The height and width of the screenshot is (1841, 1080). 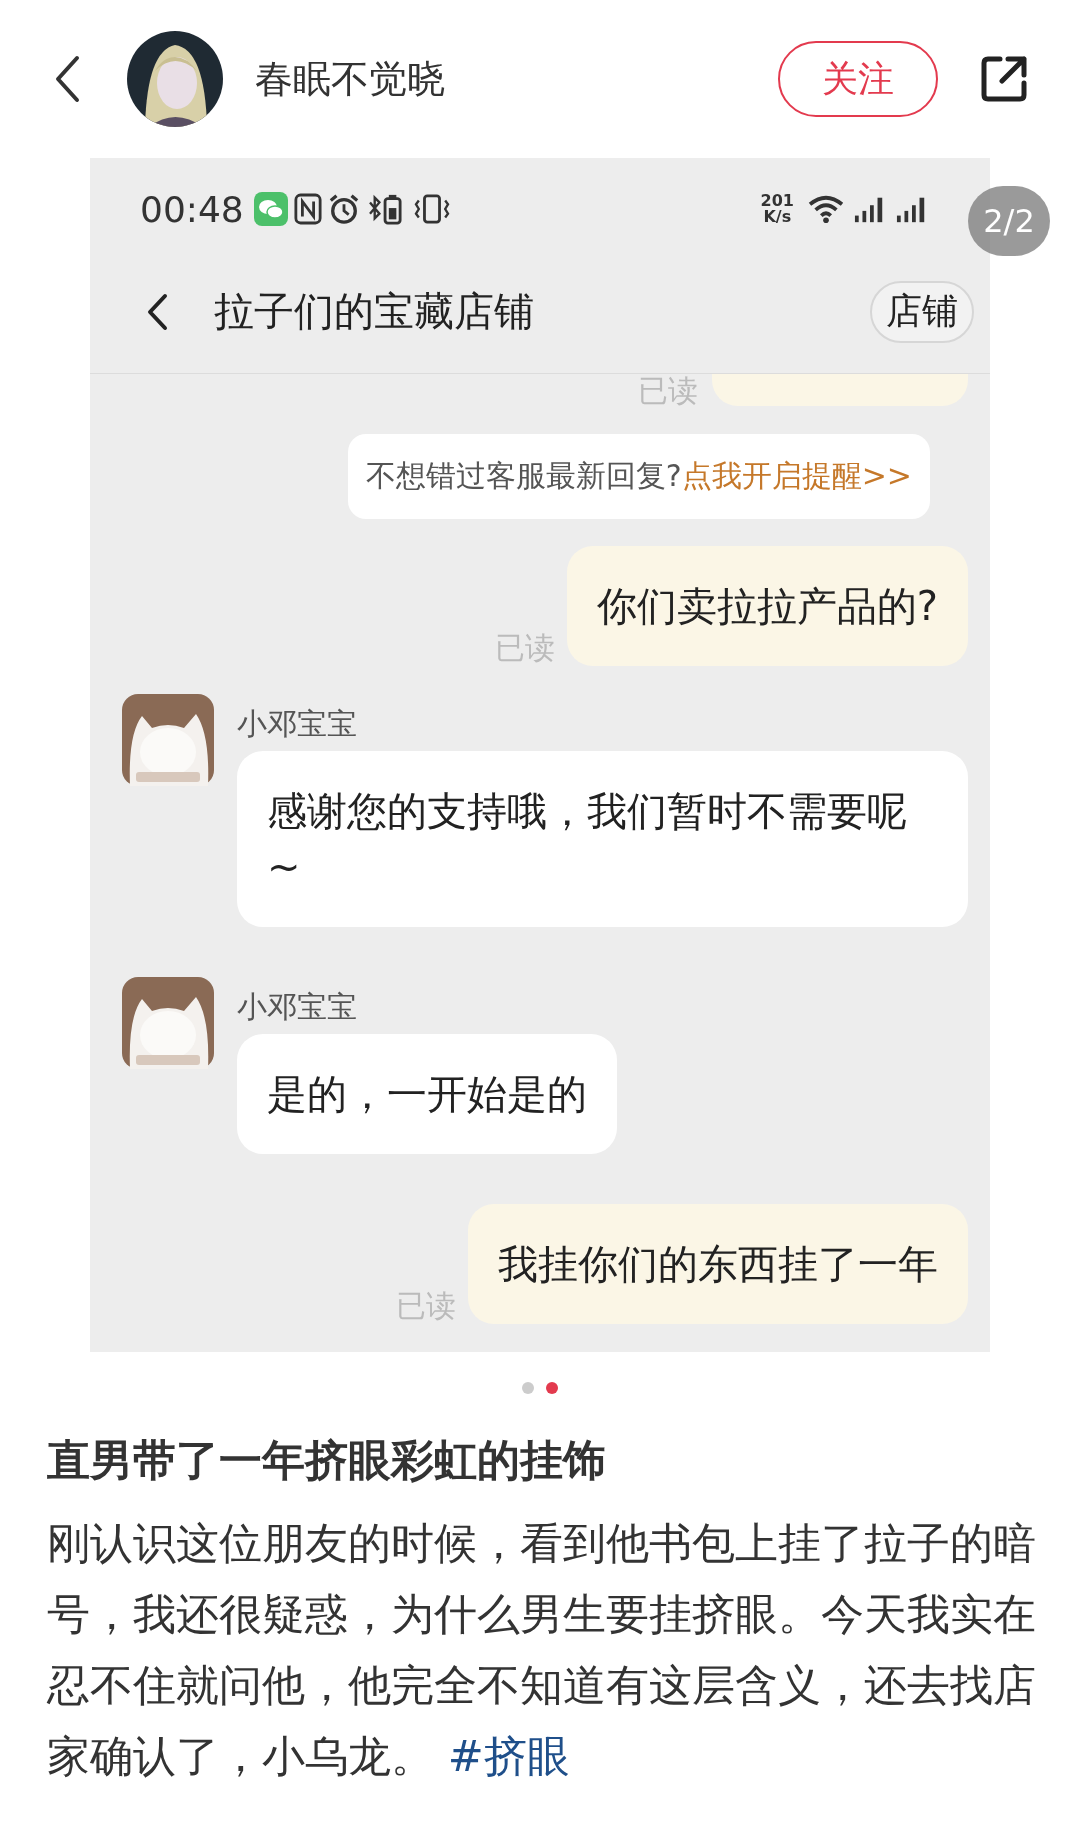 What do you see at coordinates (157, 311) in the screenshot?
I see `back-icon` at bounding box center [157, 311].